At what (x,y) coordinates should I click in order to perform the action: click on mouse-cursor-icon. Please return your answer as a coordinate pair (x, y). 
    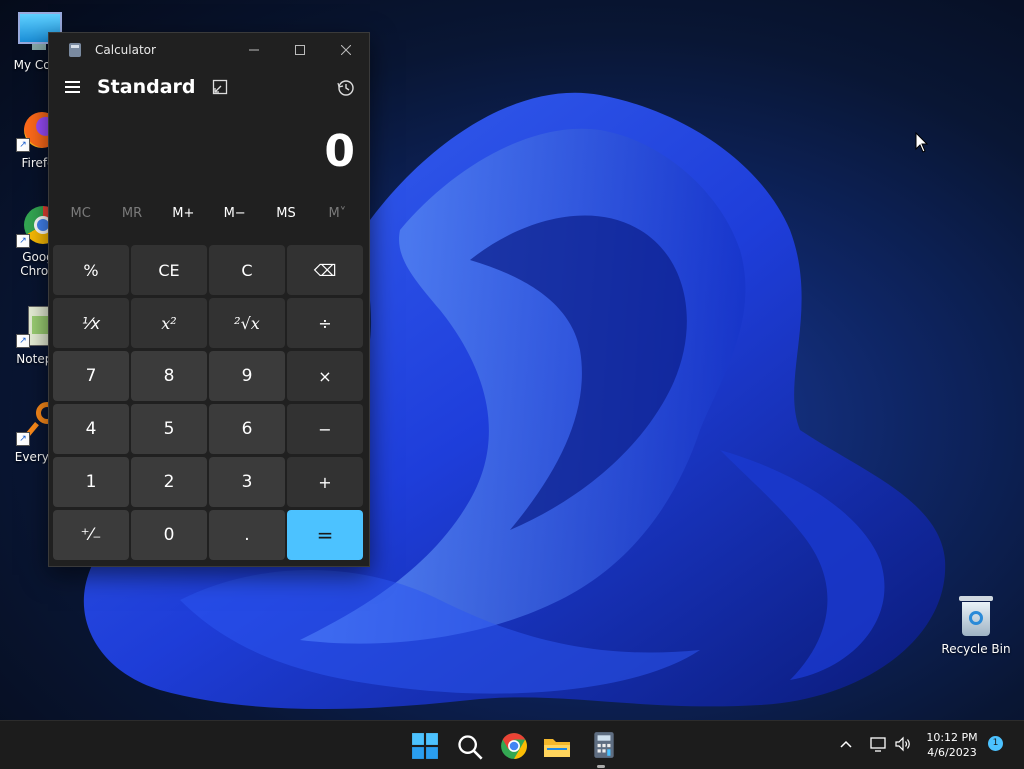
    Looking at the image, I should click on (922, 142).